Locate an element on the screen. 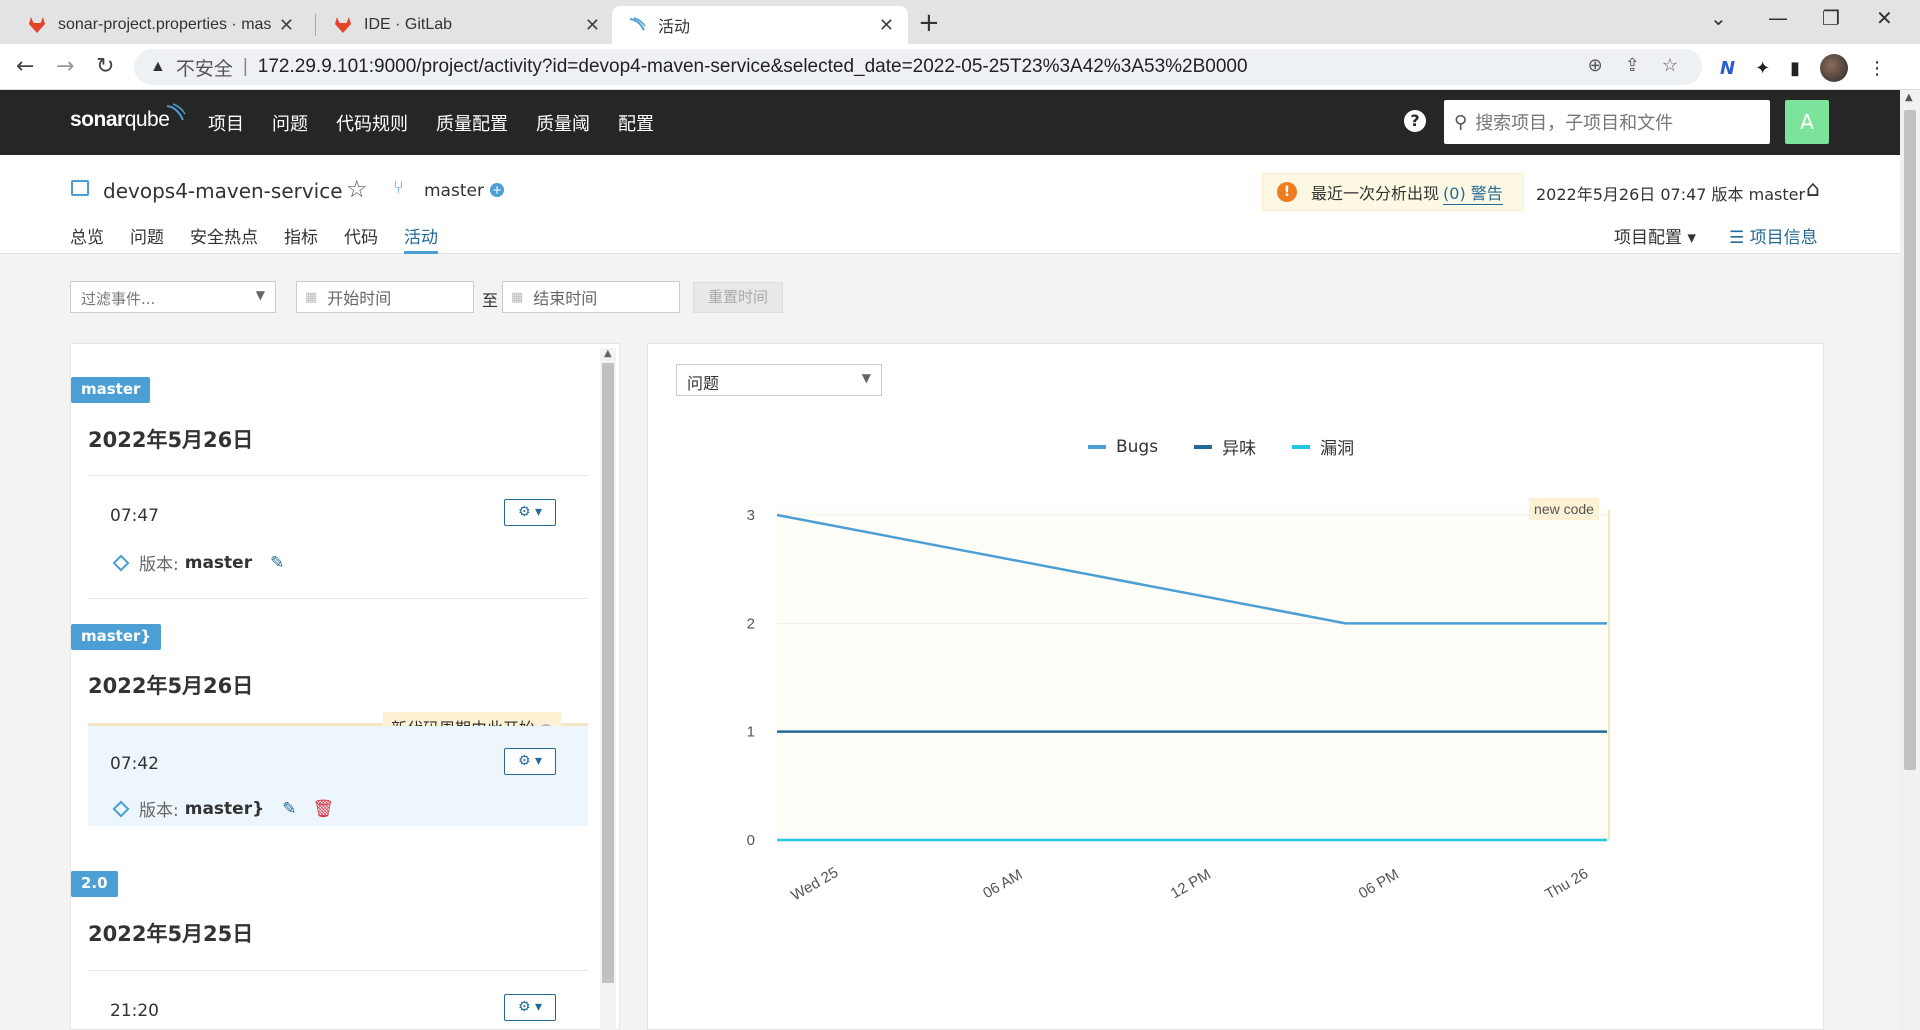  end-date-input: ▦ 结束时间 is located at coordinates (591, 297).